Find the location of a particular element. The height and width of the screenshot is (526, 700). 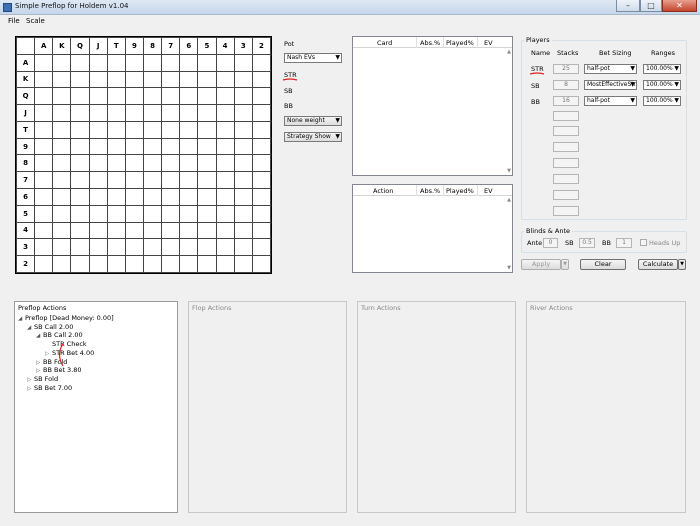

scroll-down-icon: ▼ is located at coordinates (509, 171).